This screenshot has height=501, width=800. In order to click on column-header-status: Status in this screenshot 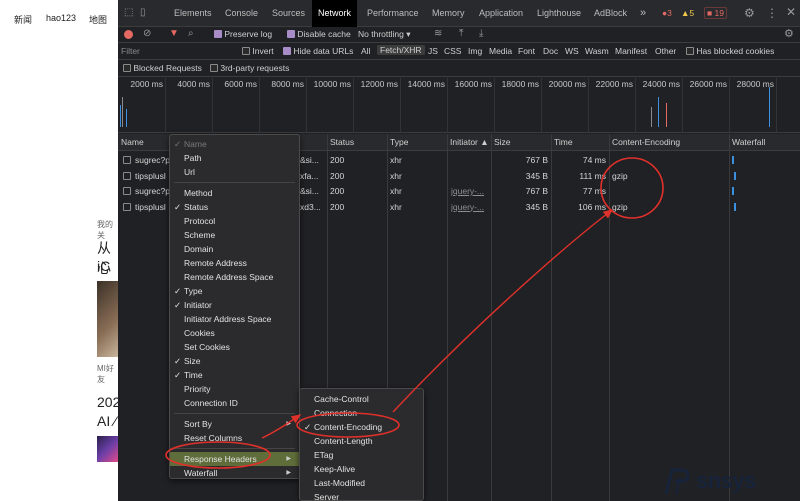, I will do `click(340, 142)`.